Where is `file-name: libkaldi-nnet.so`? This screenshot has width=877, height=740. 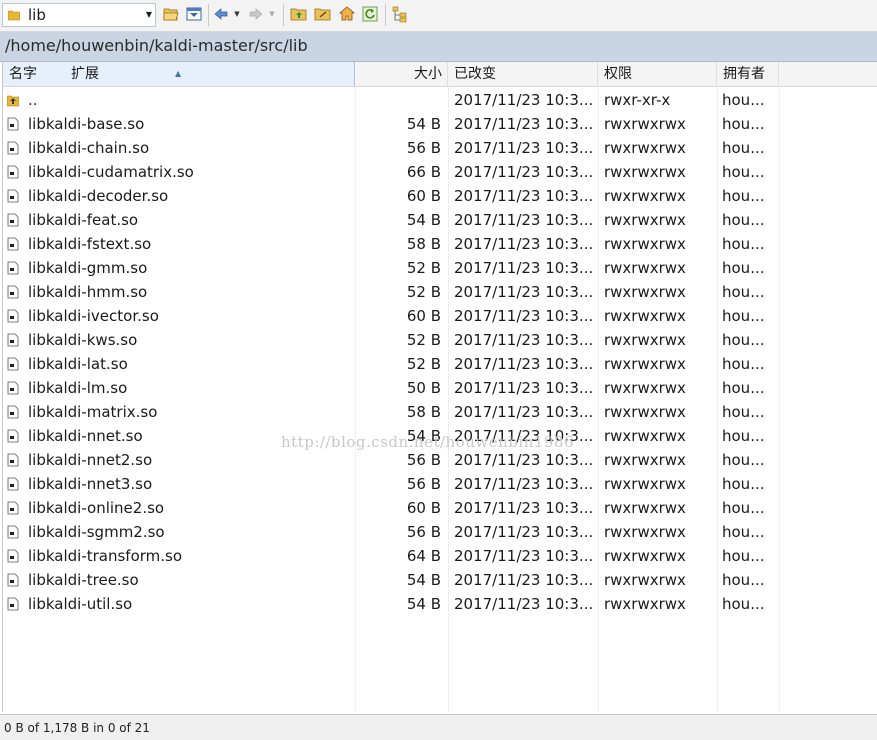
file-name: libkaldi-nnet.so is located at coordinates (85, 436).